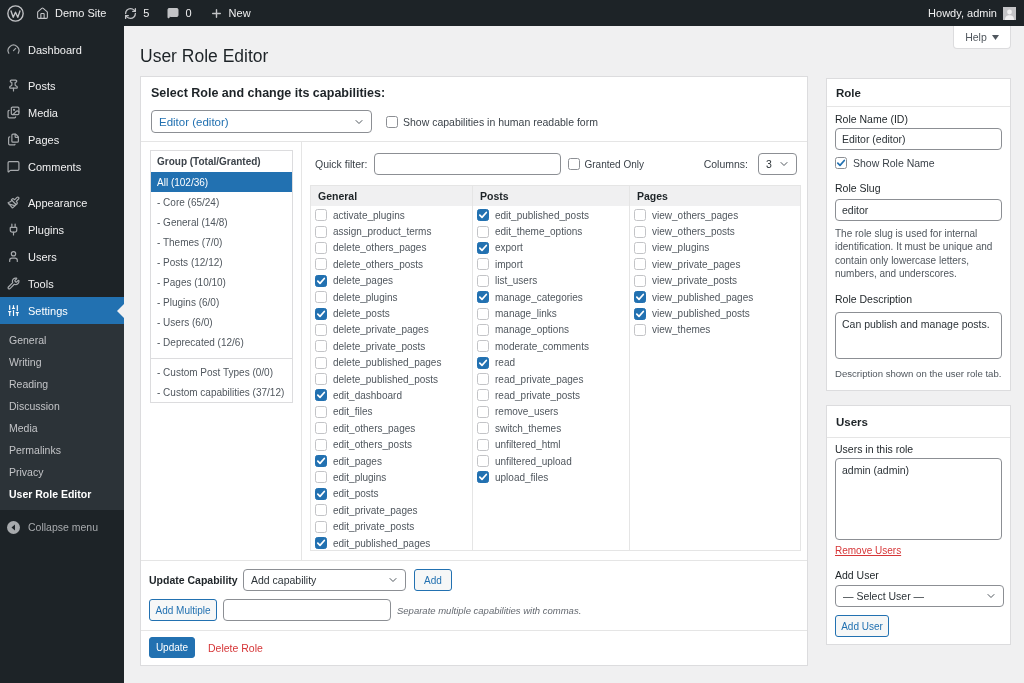  What do you see at coordinates (230, 13) in the screenshot?
I see `new-link: New` at bounding box center [230, 13].